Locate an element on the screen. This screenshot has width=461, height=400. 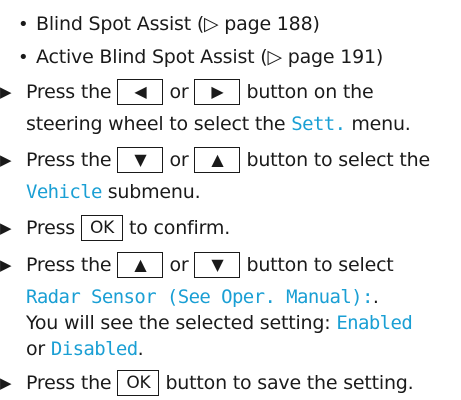
setting-enabled: Enabled is located at coordinates (374, 323).